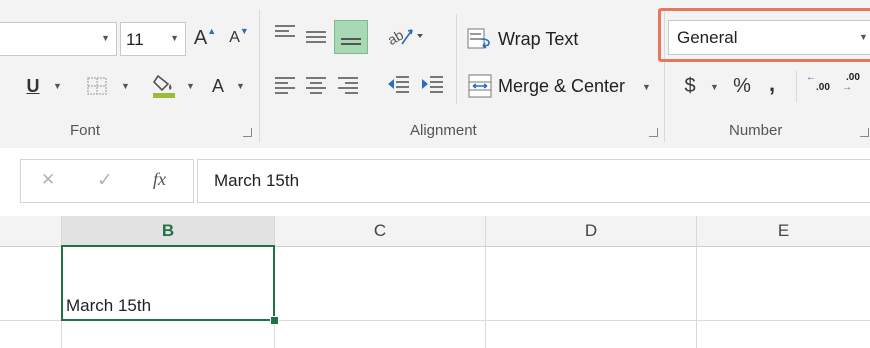 This screenshot has height=348, width=870. I want to click on increase-decimal-button: ← .00, so click(820, 86).